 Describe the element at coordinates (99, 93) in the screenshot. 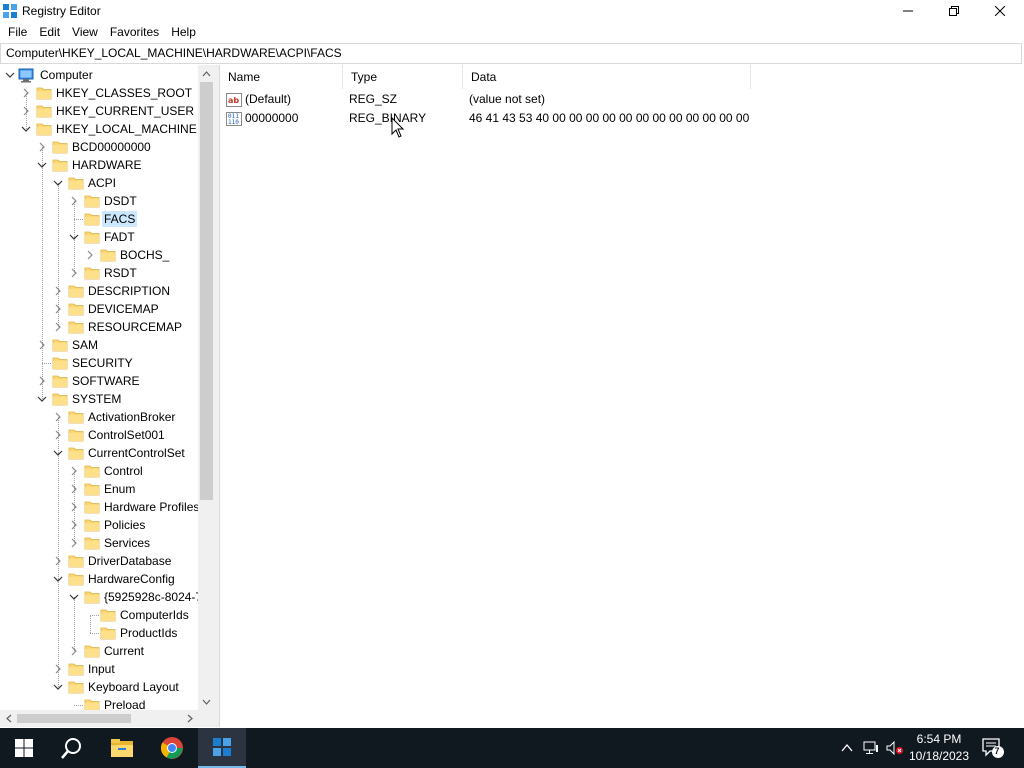

I see `tree-node: HKEY_CLASSES_ROOT` at that location.